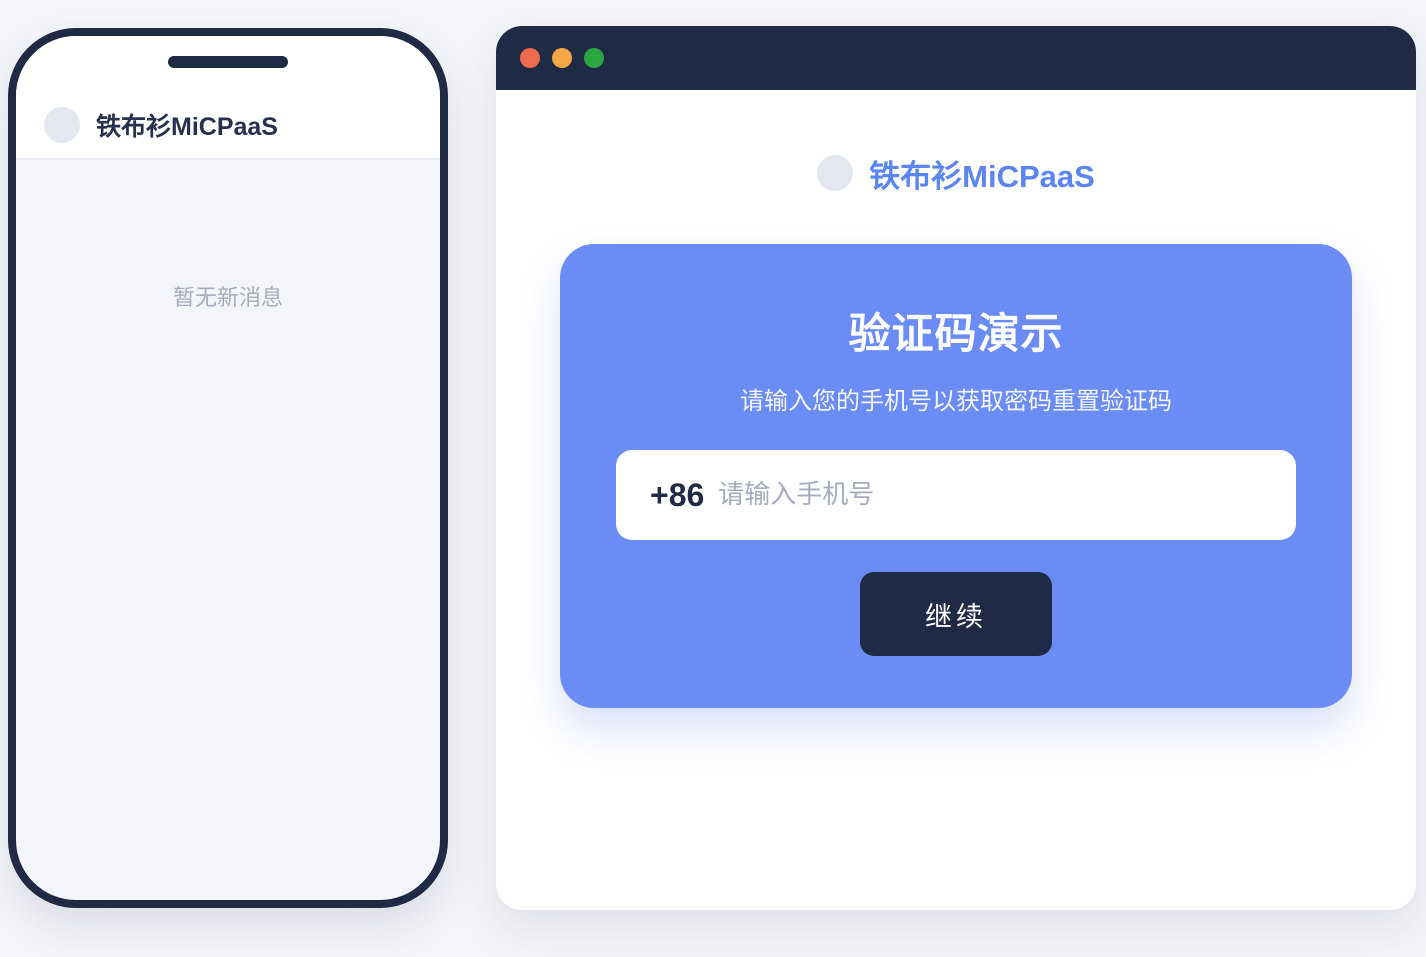 This screenshot has height=957, width=1426. Describe the element at coordinates (562, 58) in the screenshot. I see `minimize-window-dot` at that location.